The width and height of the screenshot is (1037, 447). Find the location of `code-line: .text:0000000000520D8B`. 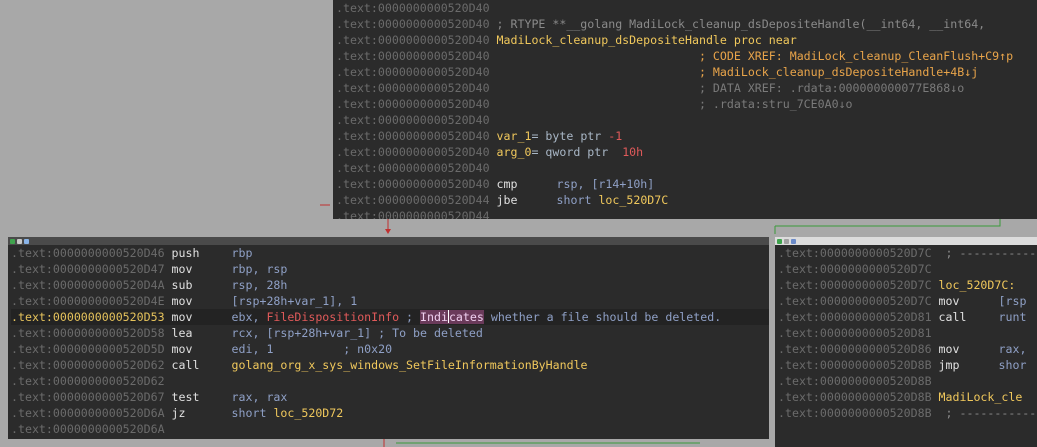

code-line: .text:0000000000520D8B is located at coordinates (907, 381).